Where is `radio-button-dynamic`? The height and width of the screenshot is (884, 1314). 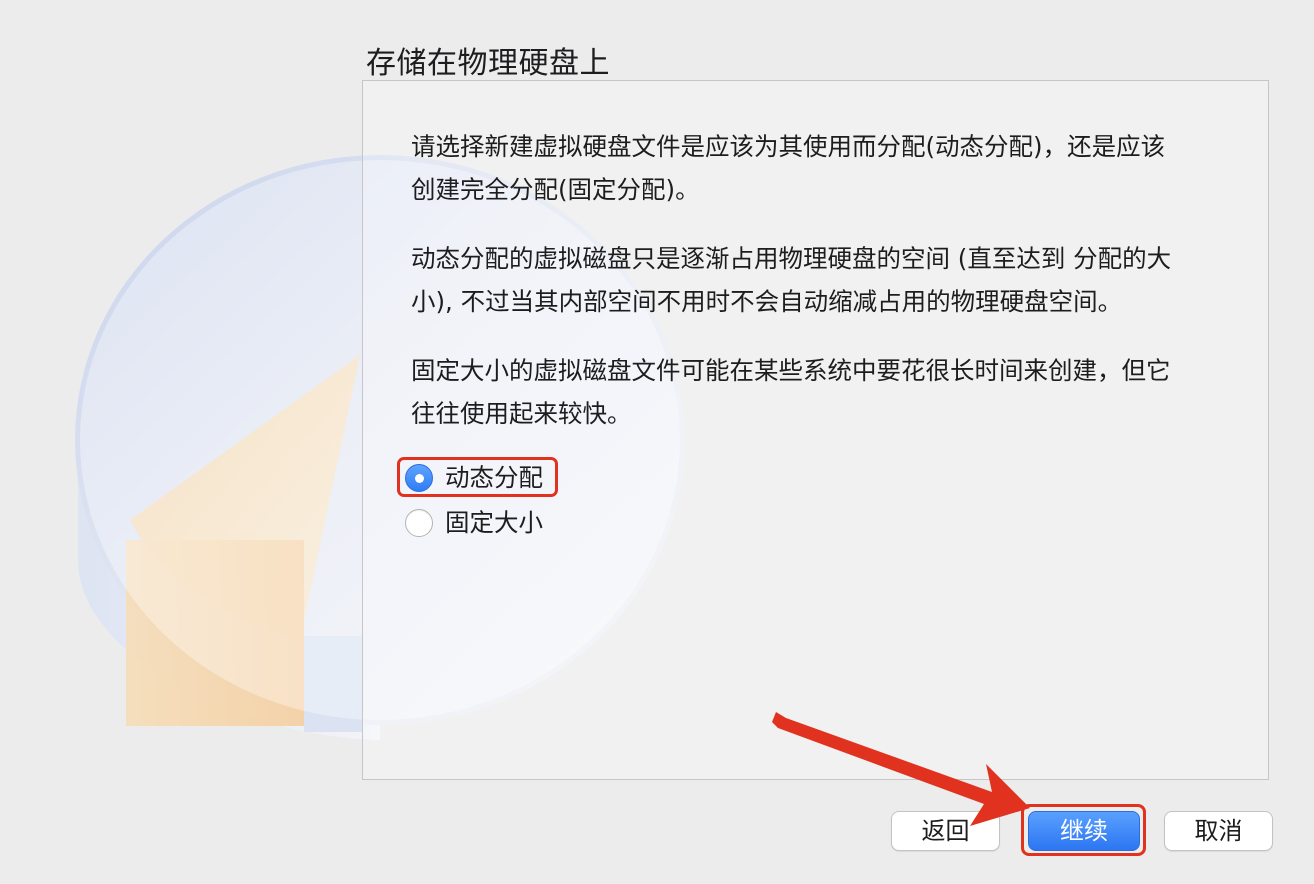
radio-button-dynamic is located at coordinates (419, 478).